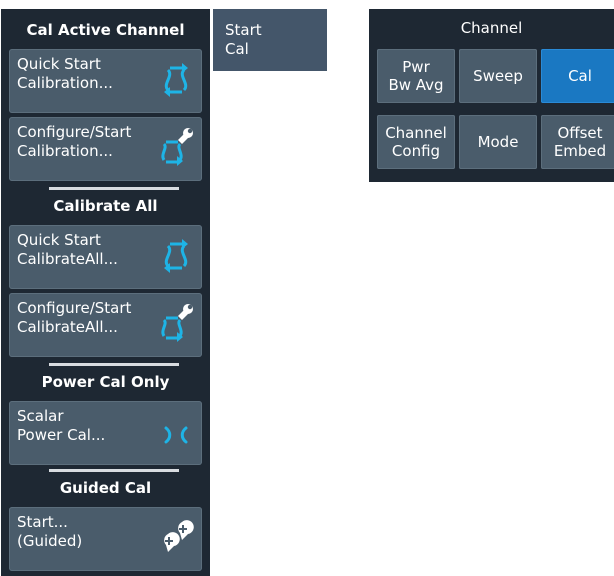  I want to click on channel-menu-title: Channel, so click(491, 28).